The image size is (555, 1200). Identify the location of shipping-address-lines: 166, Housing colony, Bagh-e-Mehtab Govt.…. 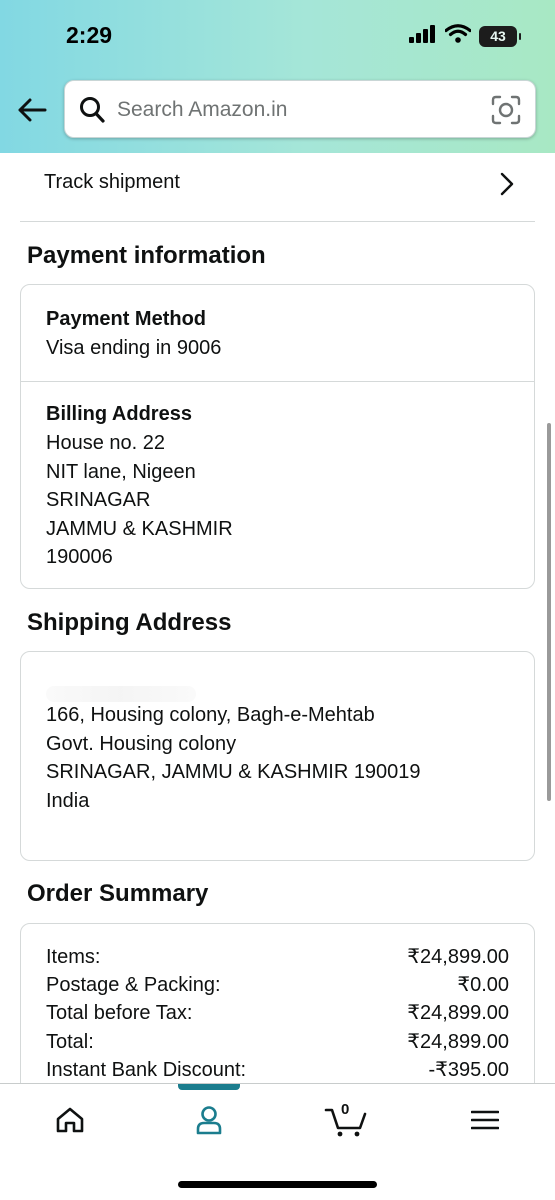
(233, 758).